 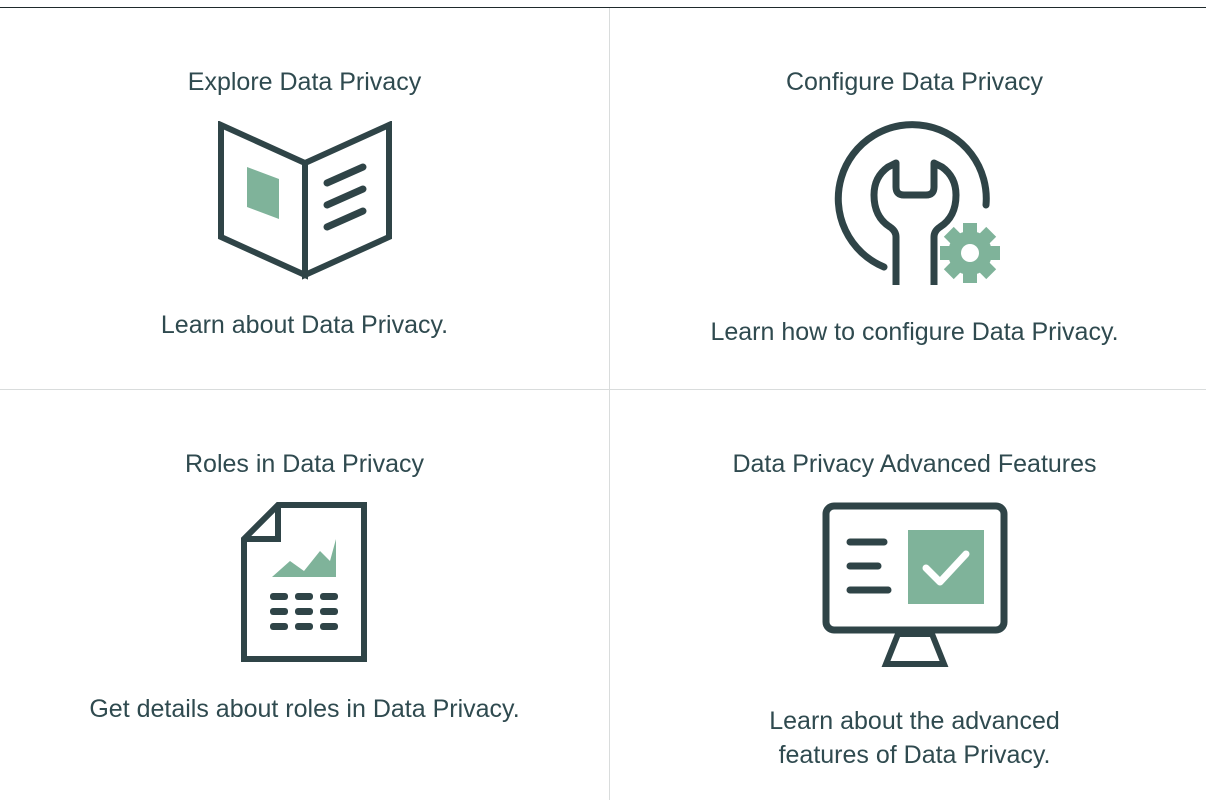 What do you see at coordinates (304, 201) in the screenshot?
I see `open-book-icon` at bounding box center [304, 201].